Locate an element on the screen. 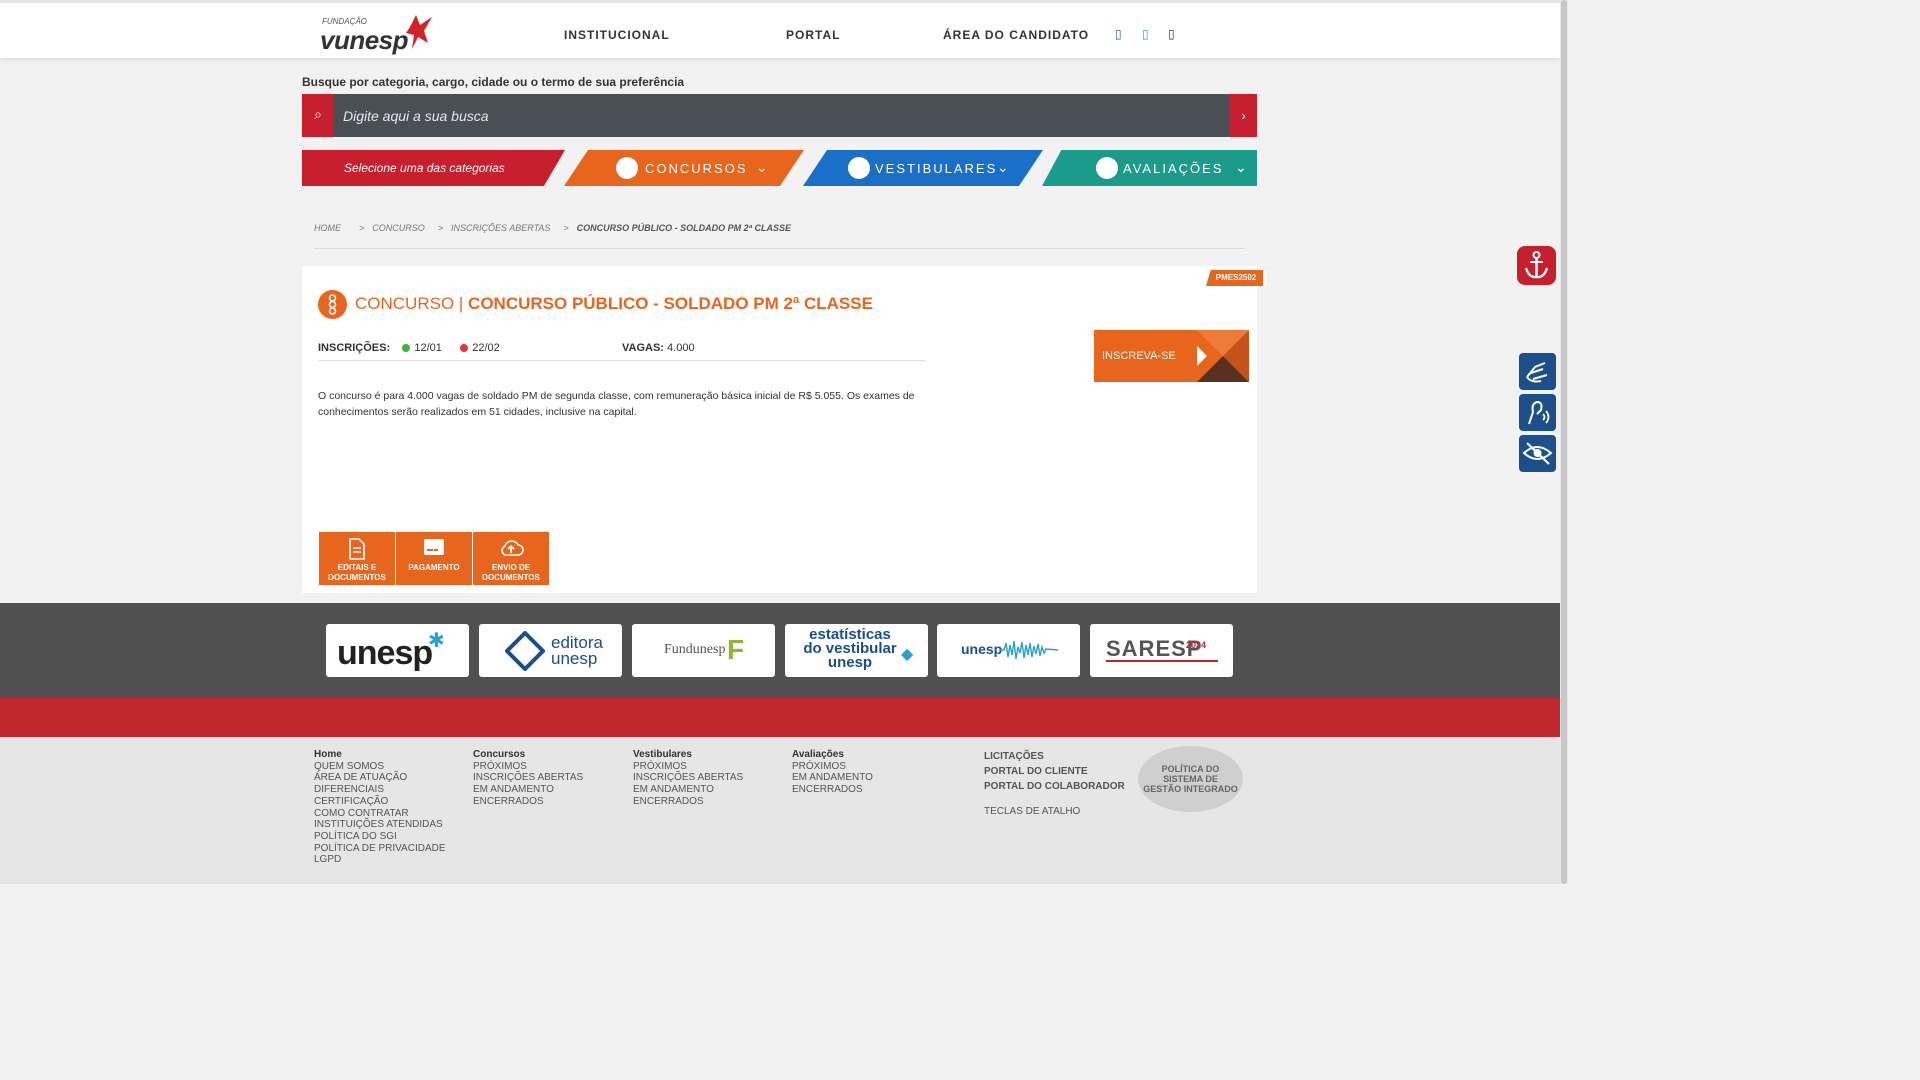  breadcrumb-inscricoes-abertas: INSCRIÇÕES ABERTAS is located at coordinates (500, 228).